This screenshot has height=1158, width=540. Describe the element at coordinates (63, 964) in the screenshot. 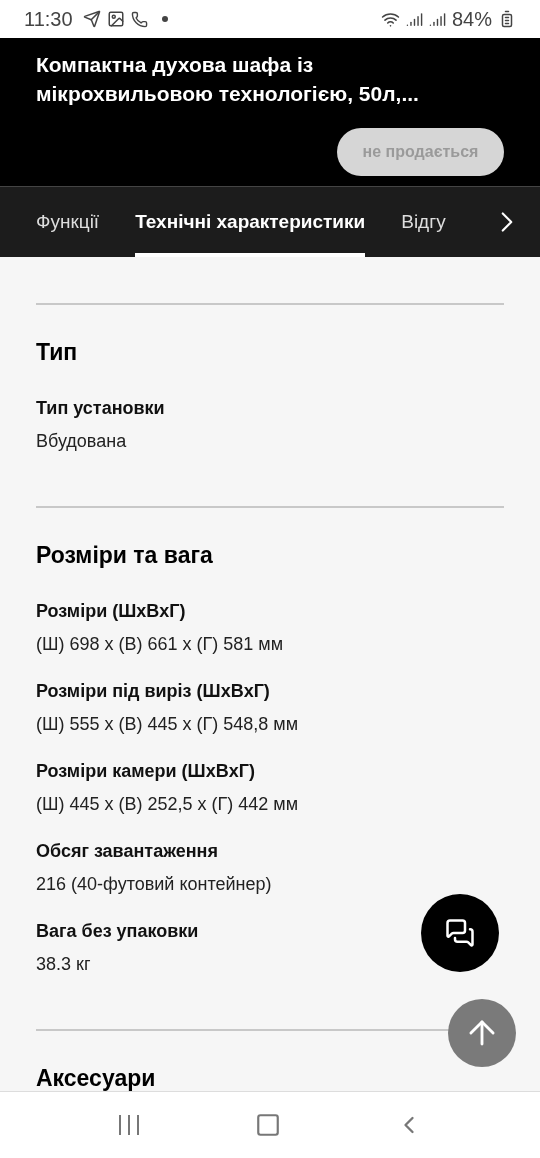

I see `spec-value: 38.3 кг` at that location.